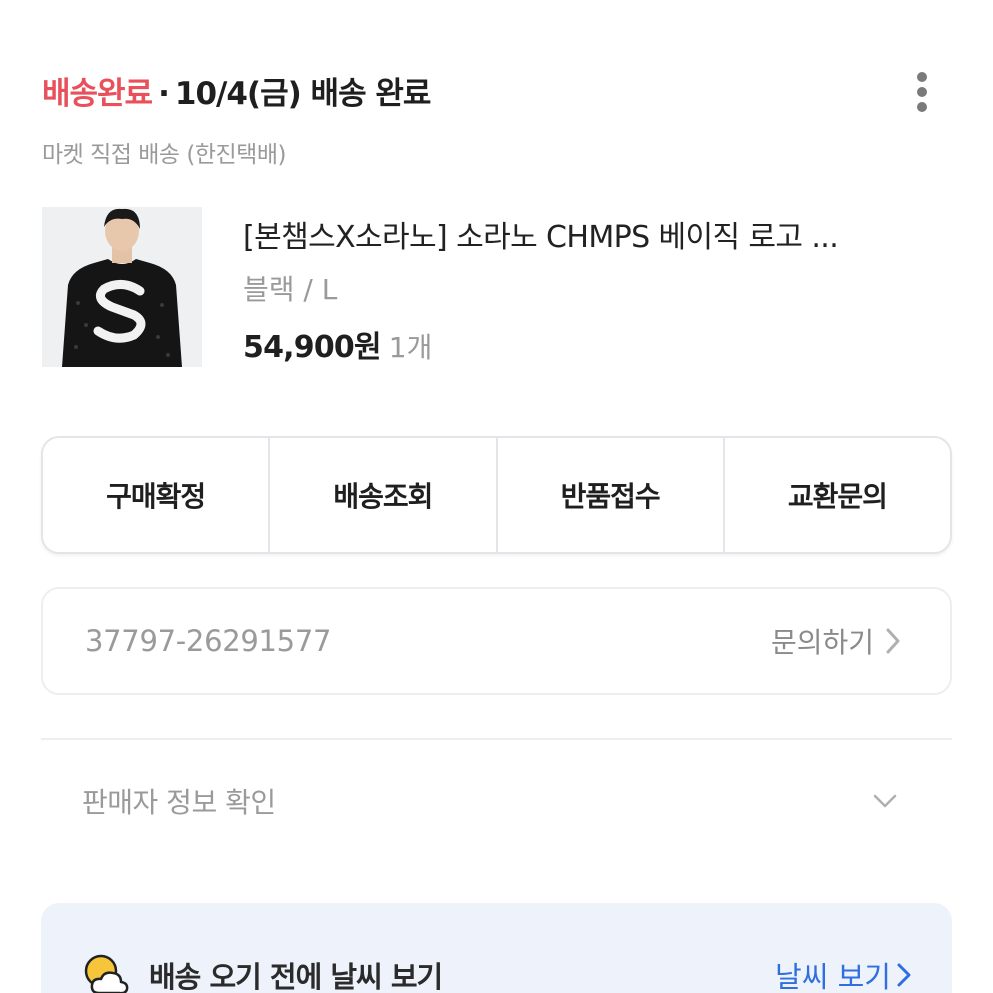  What do you see at coordinates (489, 801) in the screenshot?
I see `seller-info-toggle: 판매자 정보 확인` at bounding box center [489, 801].